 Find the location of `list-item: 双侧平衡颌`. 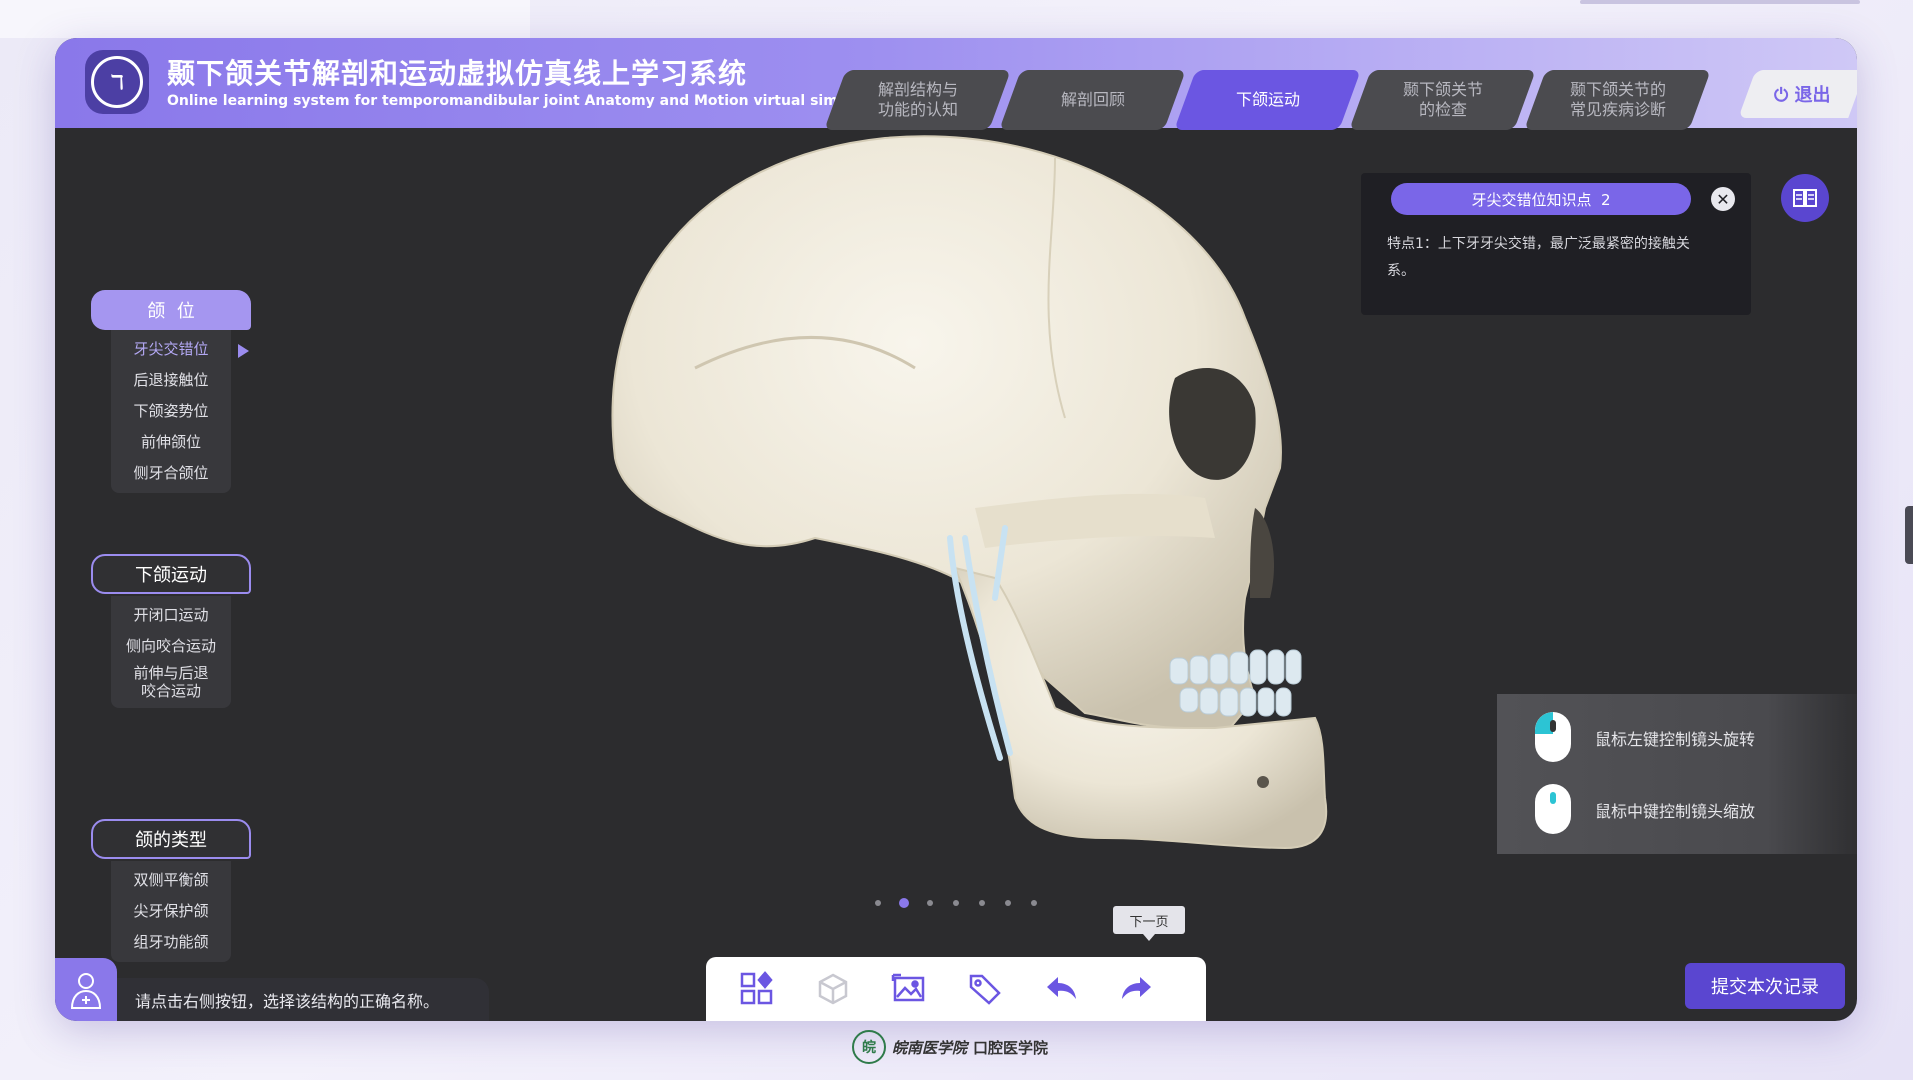

list-item: 双侧平衡颌 is located at coordinates (171, 880).